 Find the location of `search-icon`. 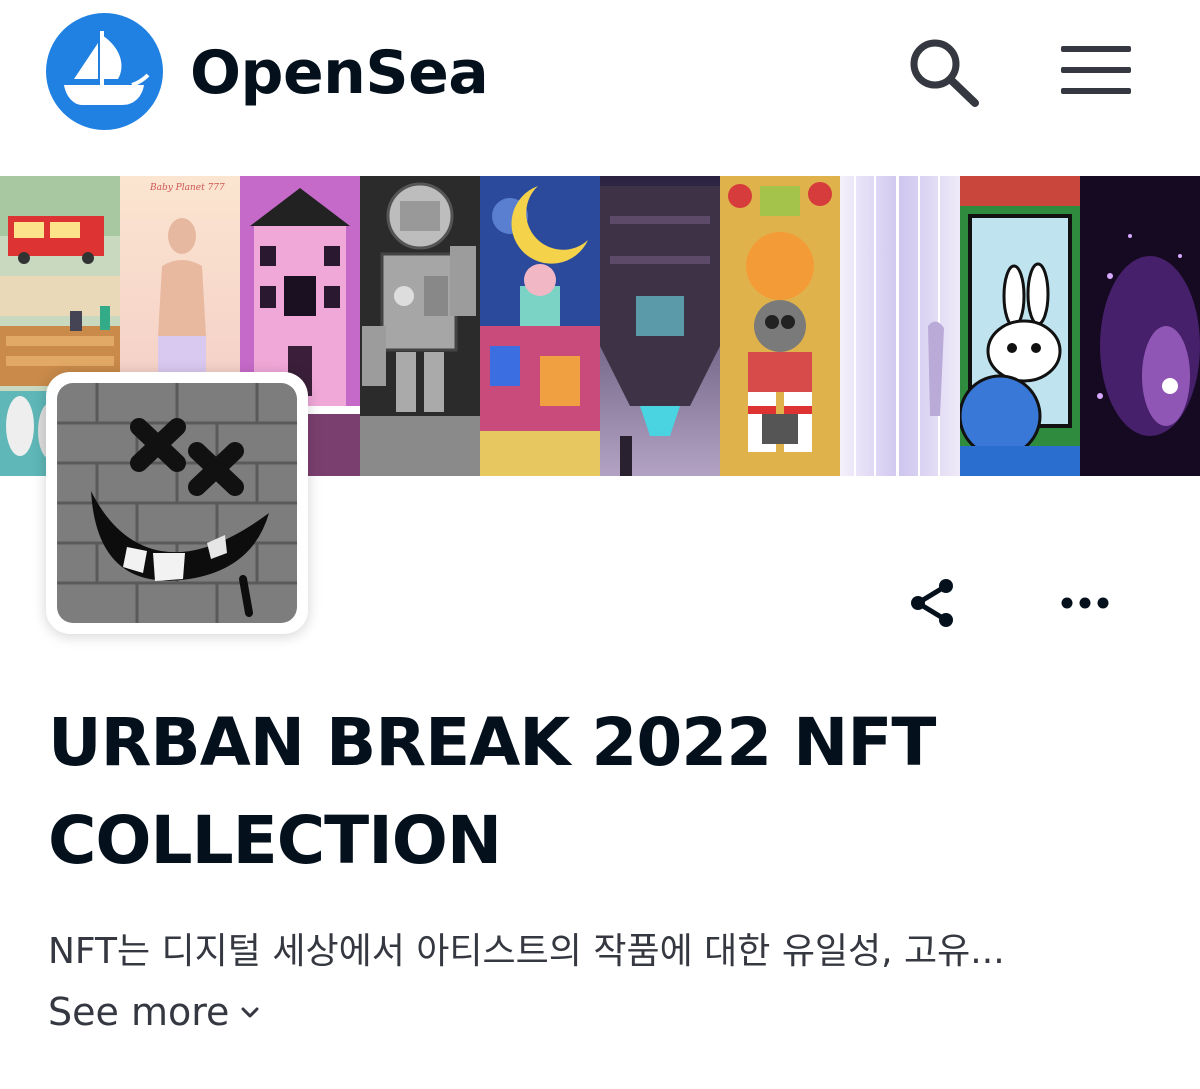

search-icon is located at coordinates (944, 73).